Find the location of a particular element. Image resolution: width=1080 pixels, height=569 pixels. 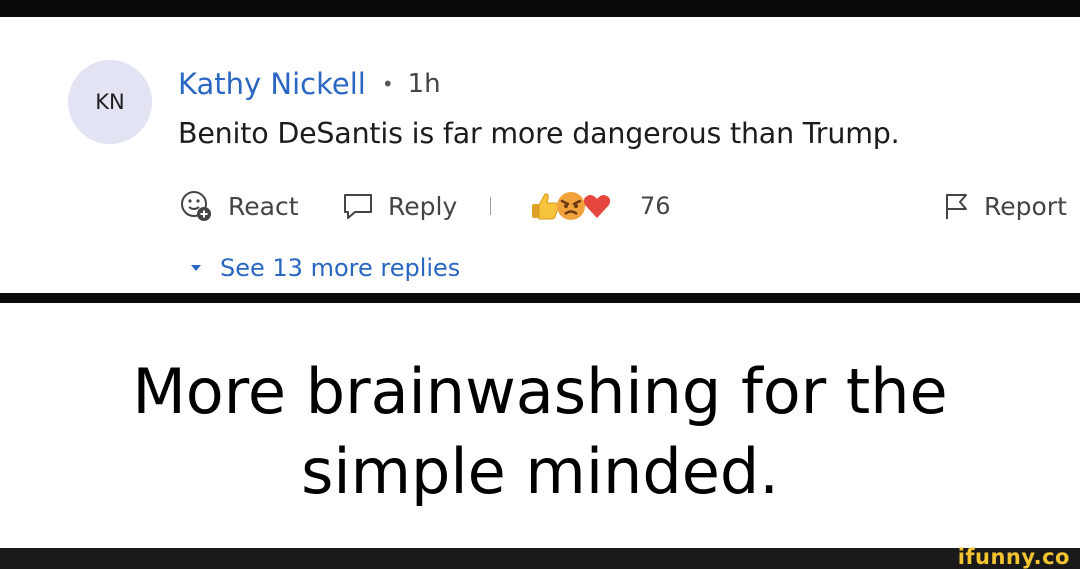

reaction-summary is located at coordinates (570, 206).